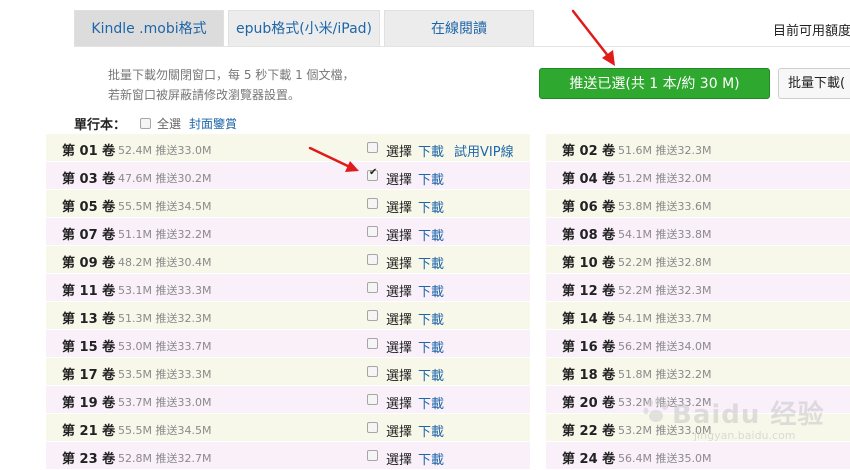  I want to click on volume-name: 第 02 卷, so click(589, 151).